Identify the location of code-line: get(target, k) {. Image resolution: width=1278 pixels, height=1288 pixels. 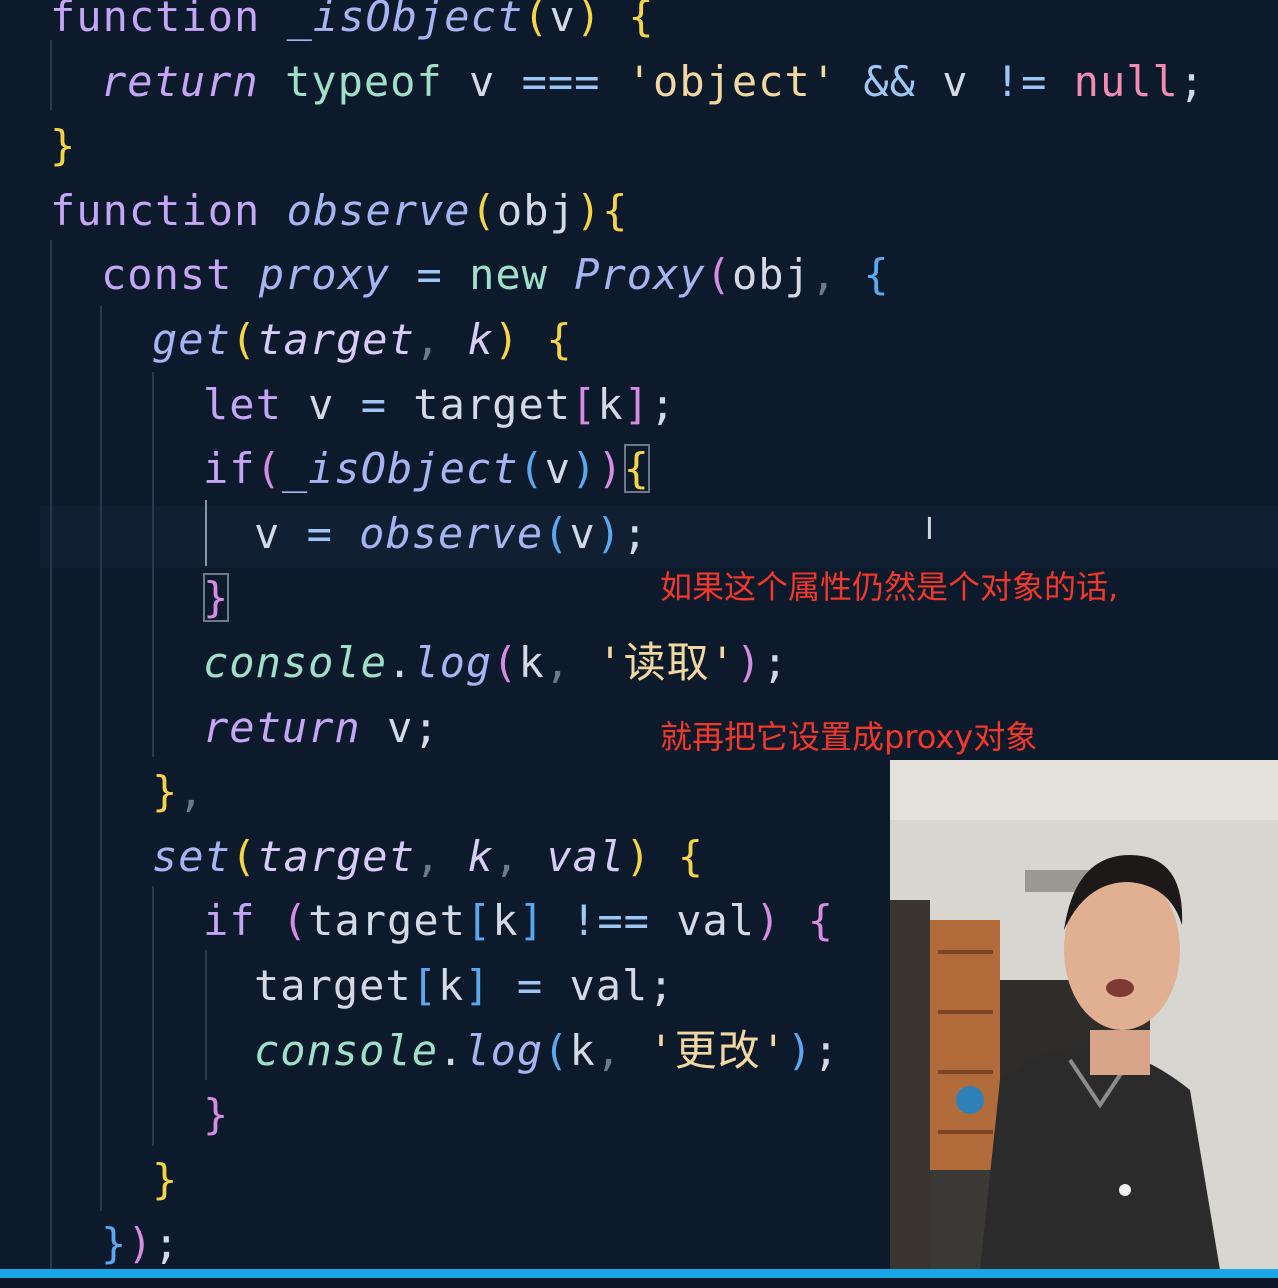
(362, 340).